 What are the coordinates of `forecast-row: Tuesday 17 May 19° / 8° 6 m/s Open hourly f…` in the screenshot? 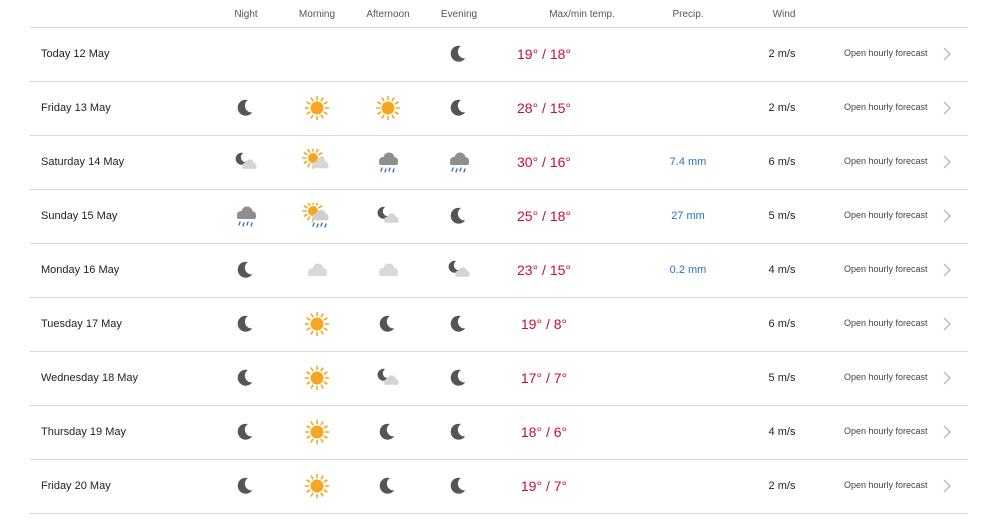 It's located at (499, 324).